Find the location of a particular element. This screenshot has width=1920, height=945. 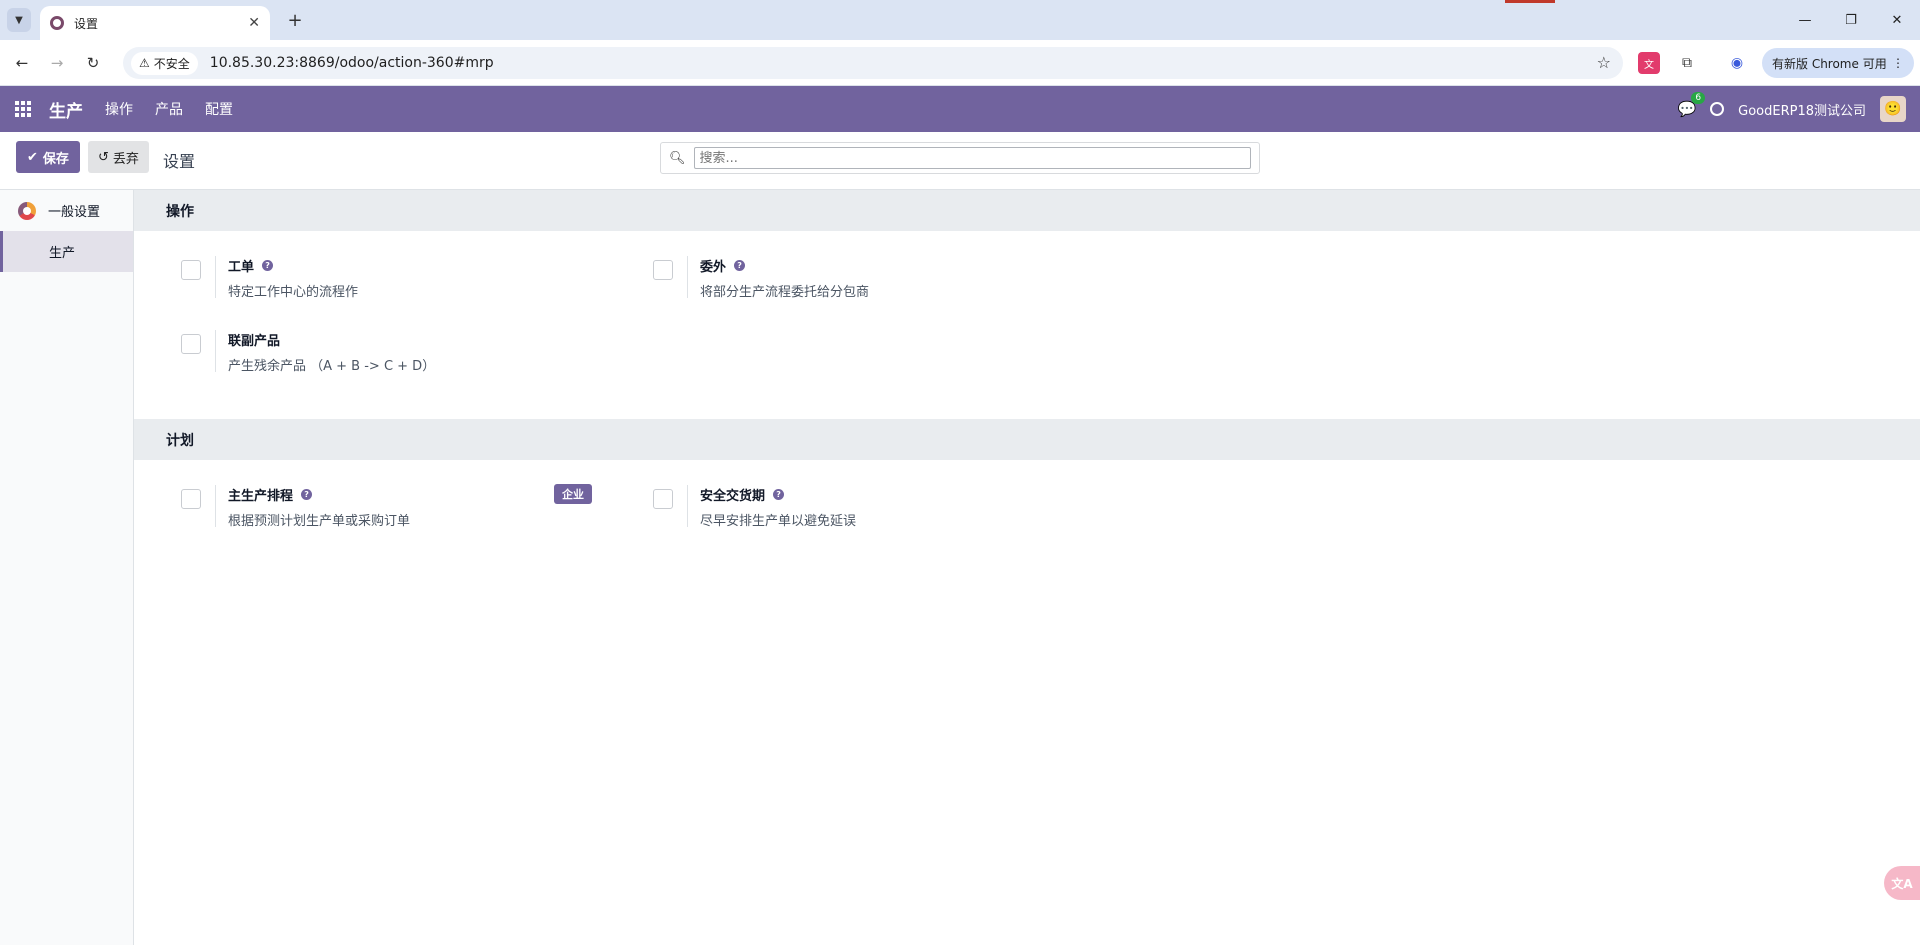

back-arrow-icon: ← is located at coordinates (22, 63).